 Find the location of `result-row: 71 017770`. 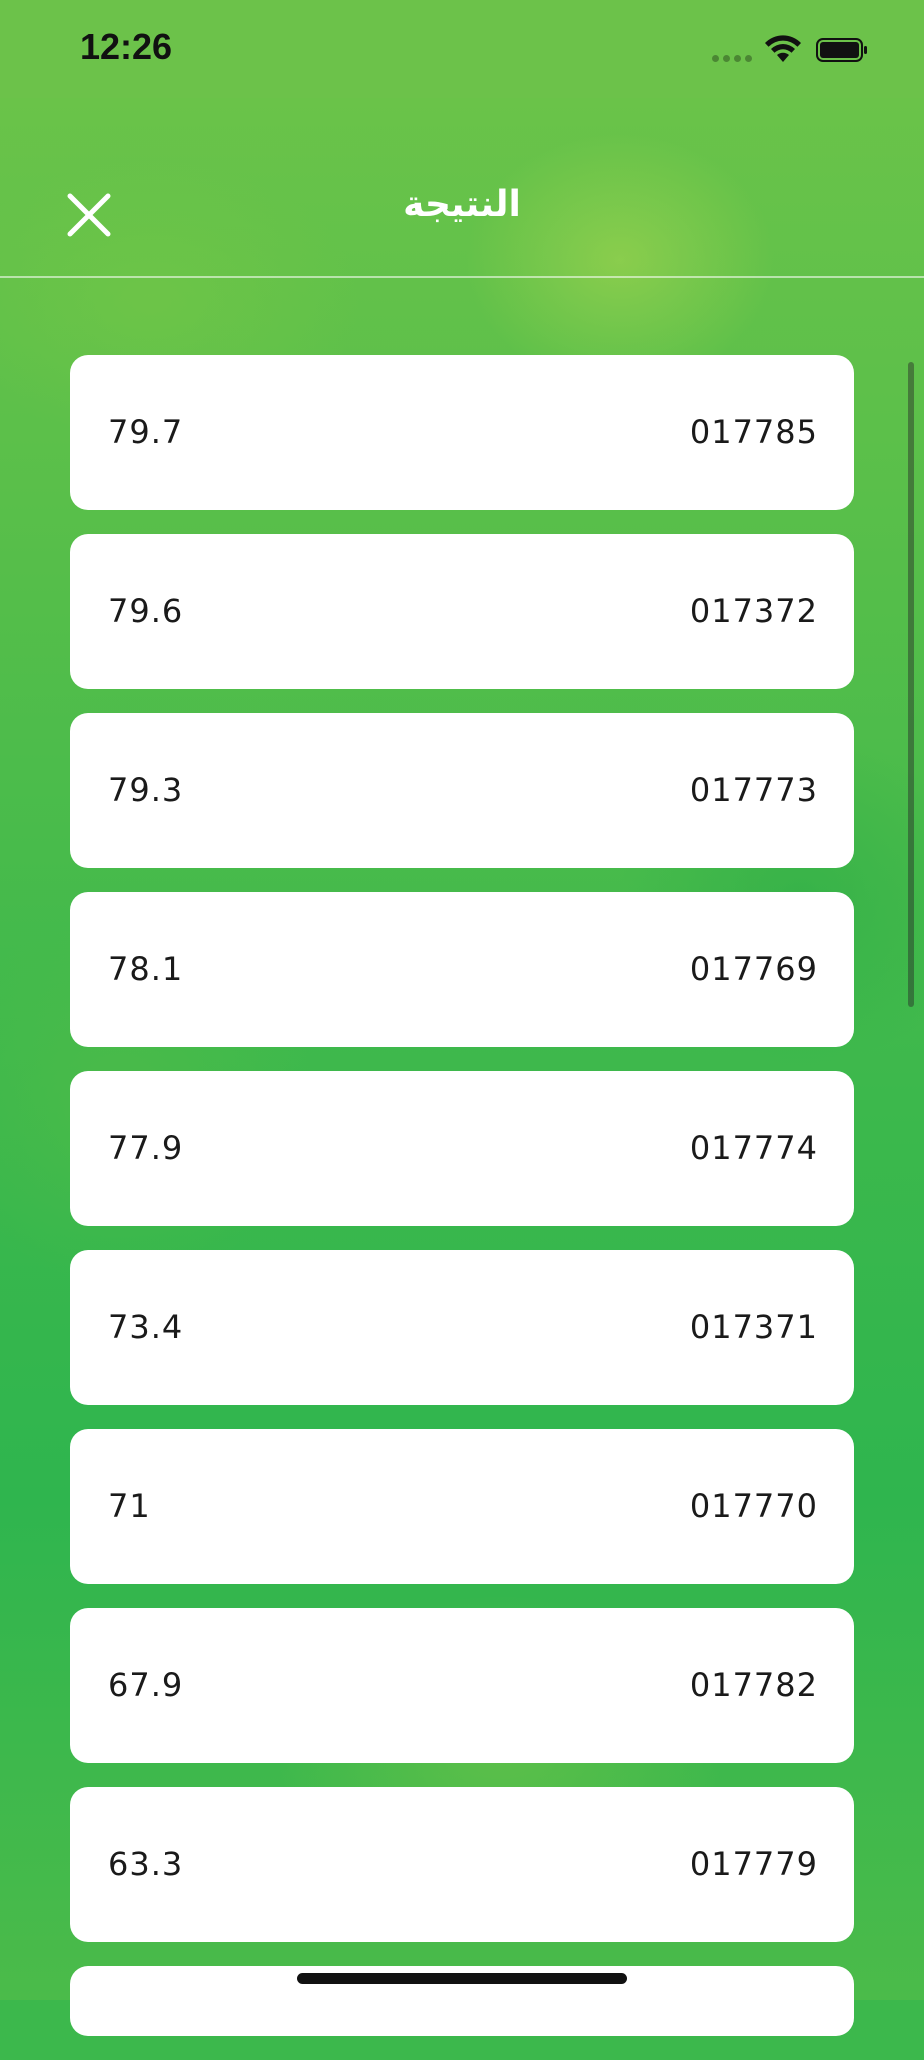

result-row: 71 017770 is located at coordinates (462, 1506).